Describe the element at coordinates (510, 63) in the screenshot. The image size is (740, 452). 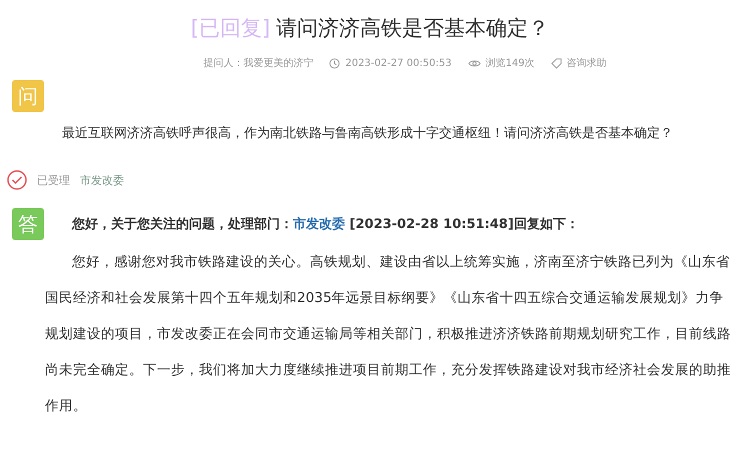
I see `meta-text: 浏览149次` at that location.